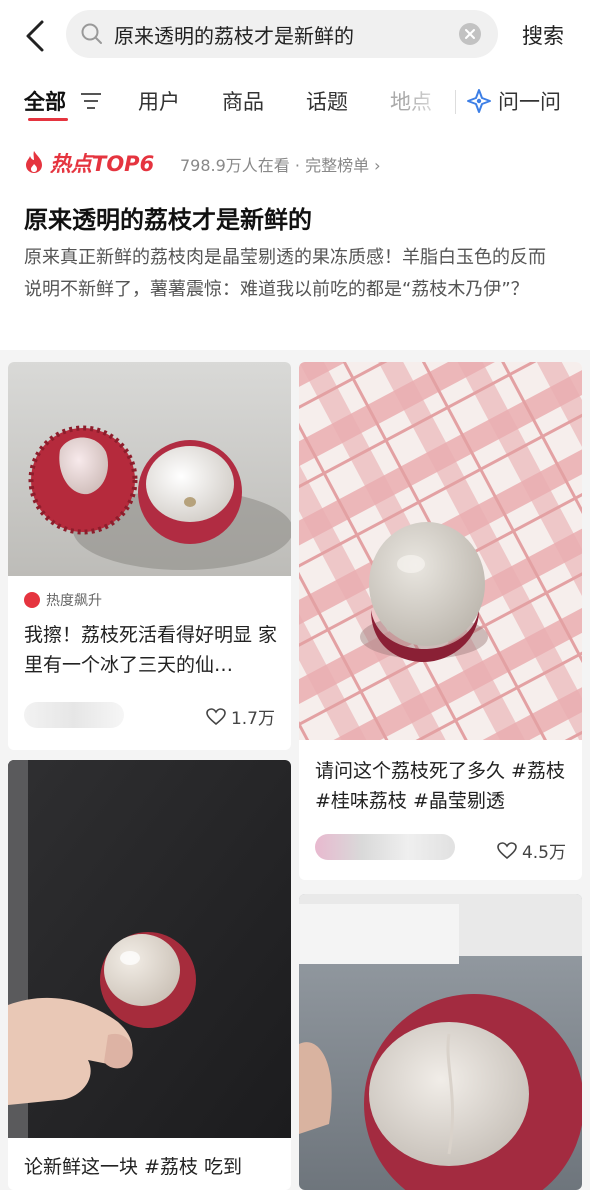 This screenshot has width=590, height=1190. Describe the element at coordinates (543, 853) in the screenshot. I see `like-count-value: 4.5万` at that location.